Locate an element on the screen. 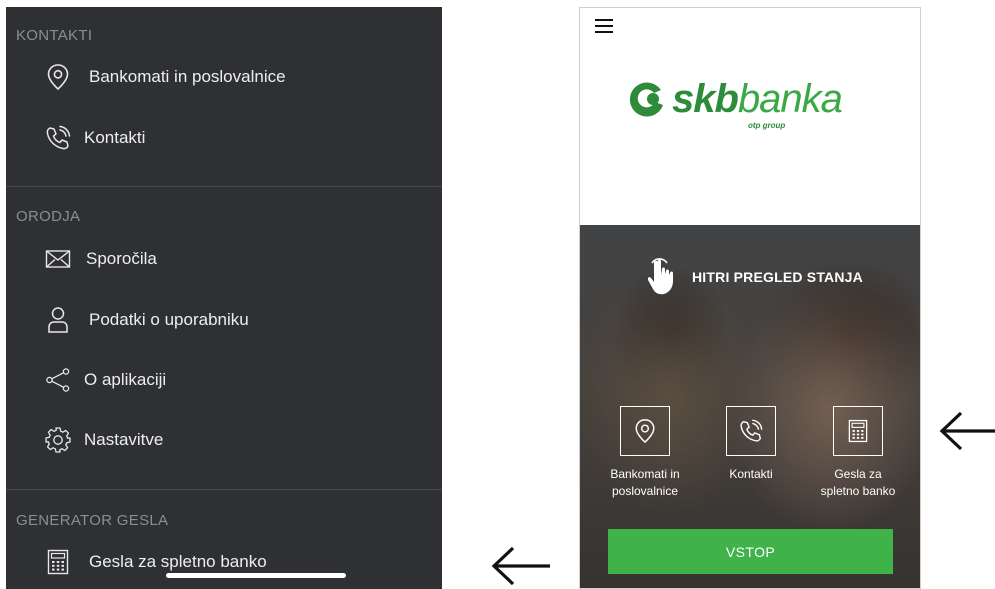 Image resolution: width=995 pixels, height=589 pixels. home-indicator is located at coordinates (256, 575).